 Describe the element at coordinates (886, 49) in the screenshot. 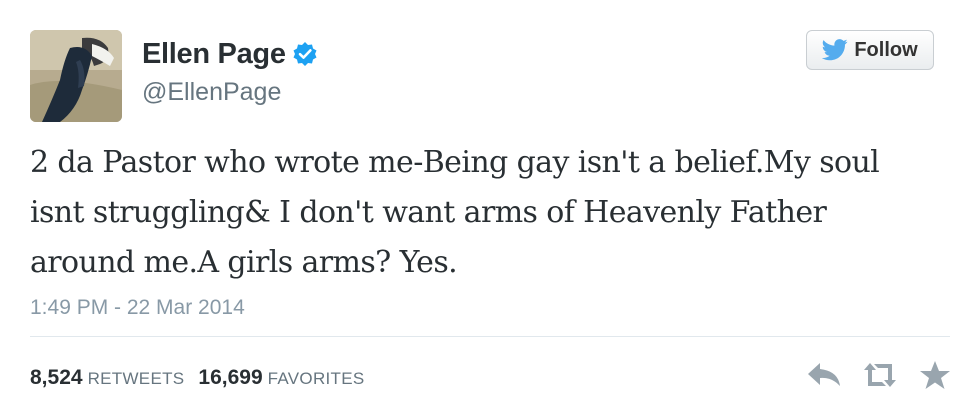

I see `follow-button-label: Follow` at that location.